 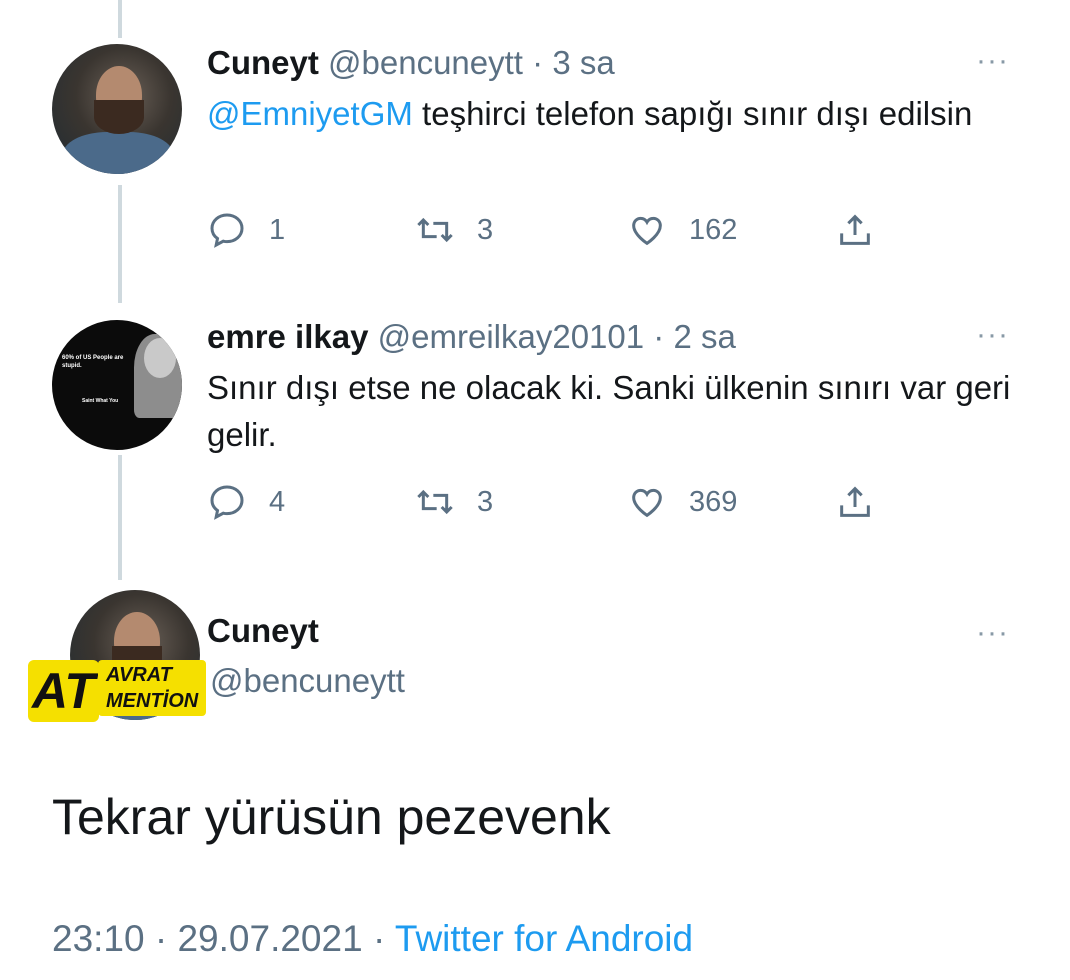 What do you see at coordinates (287, 336) in the screenshot?
I see `author-name: emre ilkay` at bounding box center [287, 336].